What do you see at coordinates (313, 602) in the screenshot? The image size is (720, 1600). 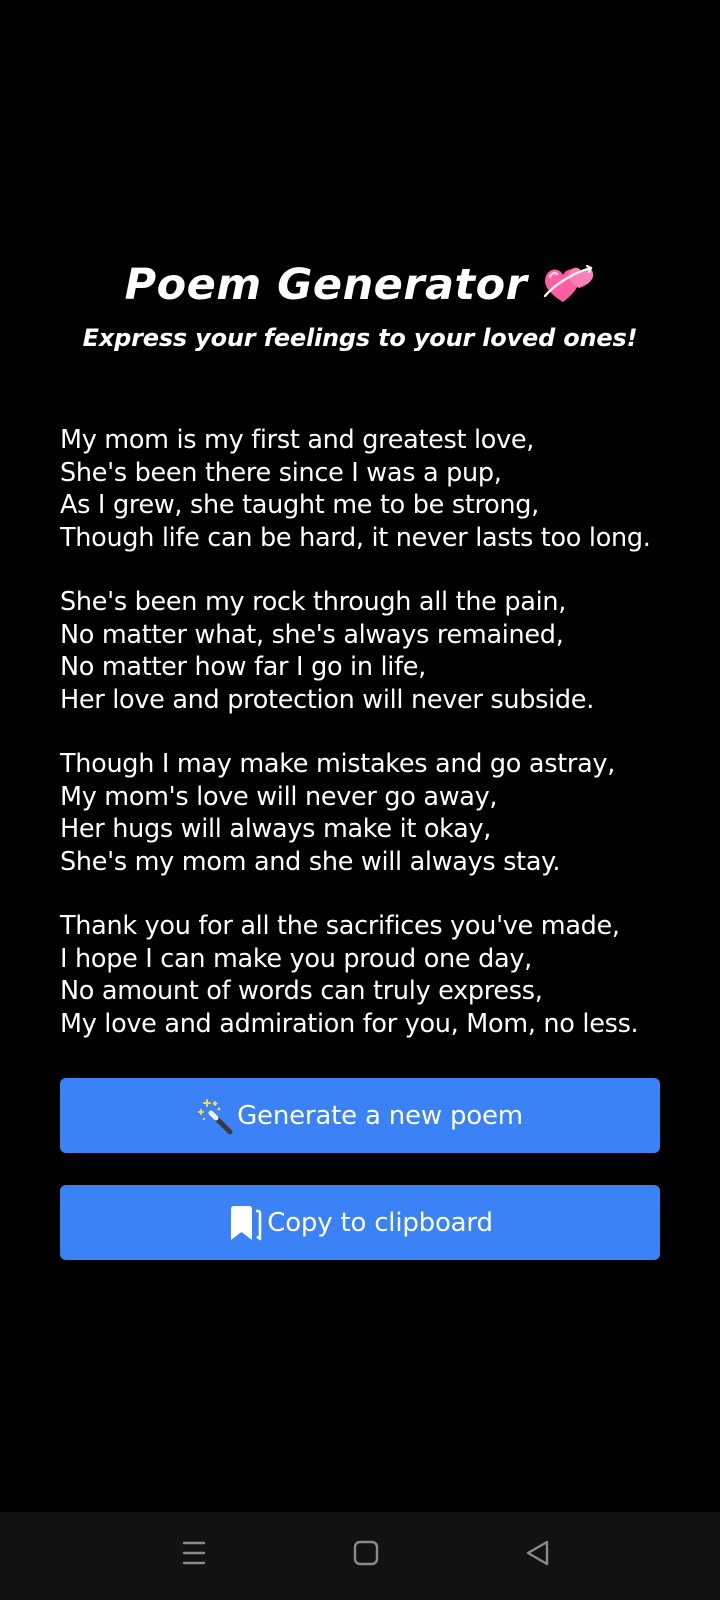 I see `poem-line: She's been my rock through all the pain,` at bounding box center [313, 602].